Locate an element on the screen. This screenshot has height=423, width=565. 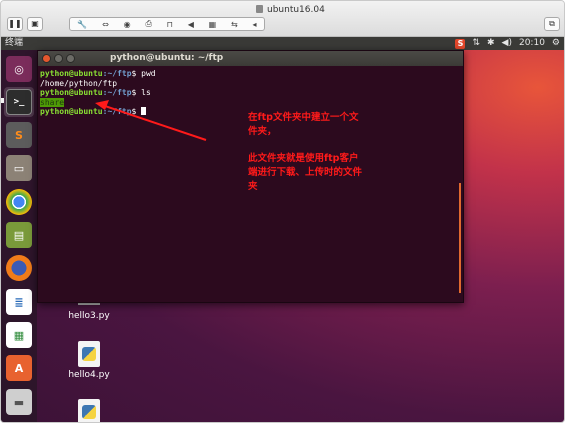
annotation-line: 在ftp文件夹中建立一个文件夹， is located at coordinates (303, 124).